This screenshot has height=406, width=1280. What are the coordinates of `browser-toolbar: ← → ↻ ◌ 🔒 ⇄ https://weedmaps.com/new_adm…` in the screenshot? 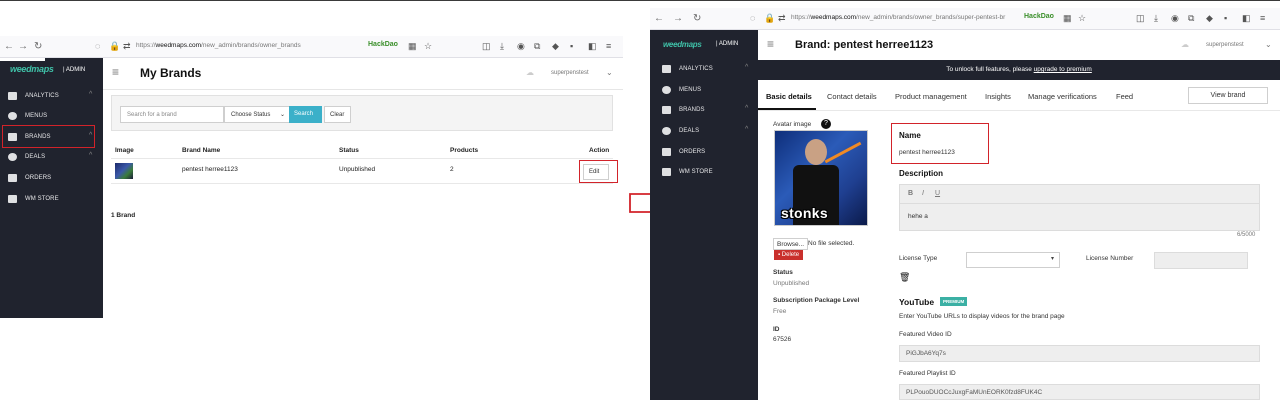 It's located at (311, 47).